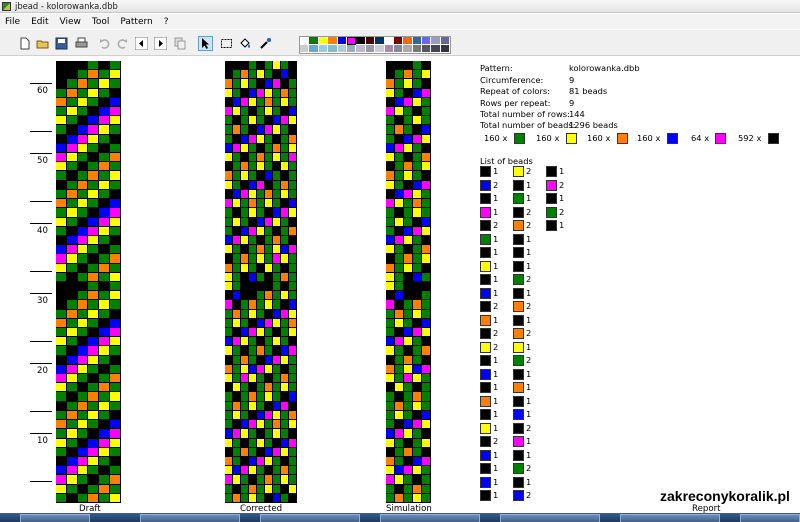  Describe the element at coordinates (12, 22) in the screenshot. I see `menu-file: File` at that location.